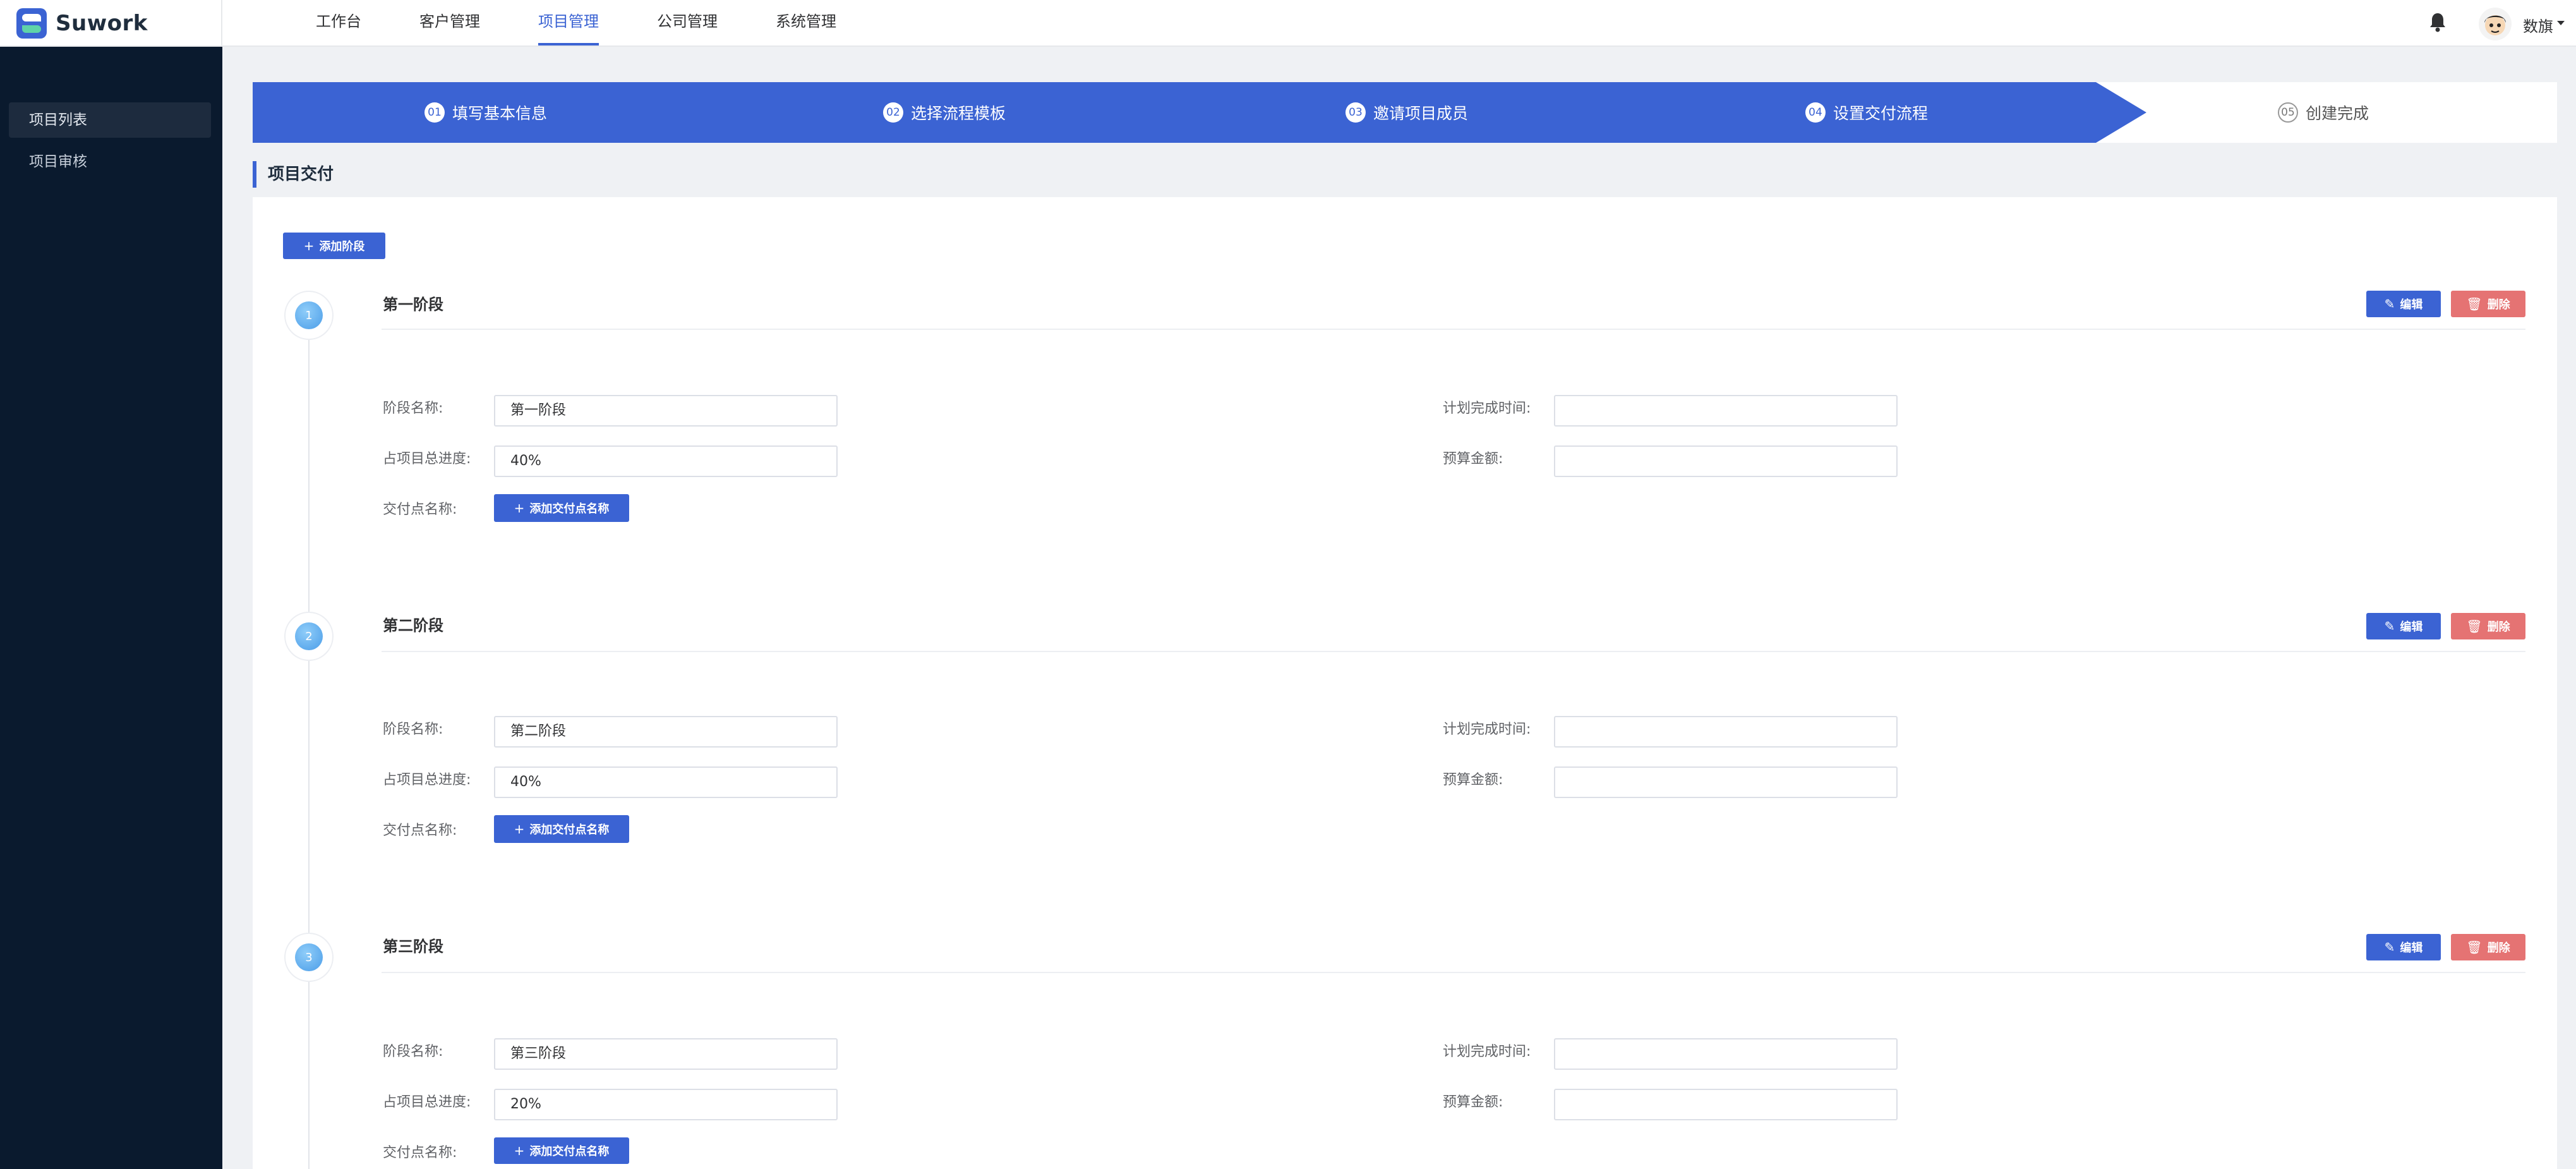  I want to click on step-number: 04, so click(1815, 112).